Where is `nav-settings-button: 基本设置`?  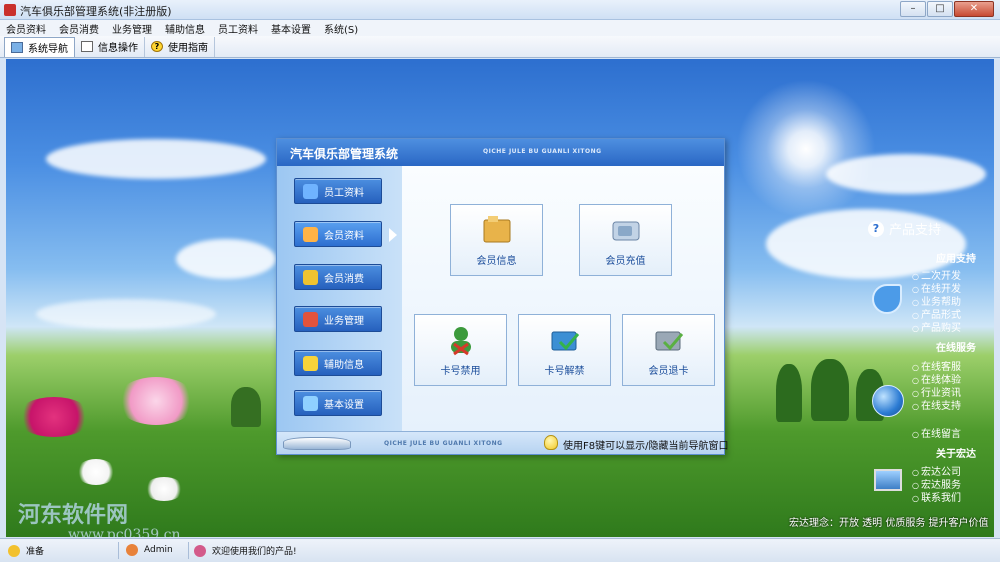 nav-settings-button: 基本设置 is located at coordinates (338, 403).